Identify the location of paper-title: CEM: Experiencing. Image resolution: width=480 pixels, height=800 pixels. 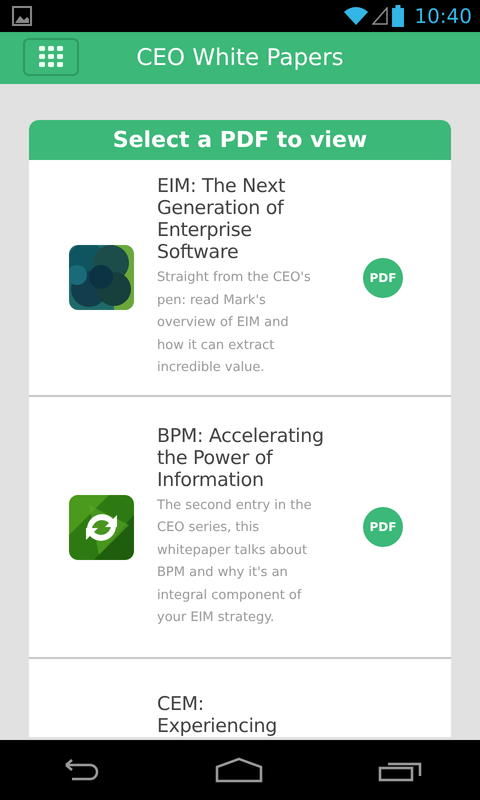
(217, 715).